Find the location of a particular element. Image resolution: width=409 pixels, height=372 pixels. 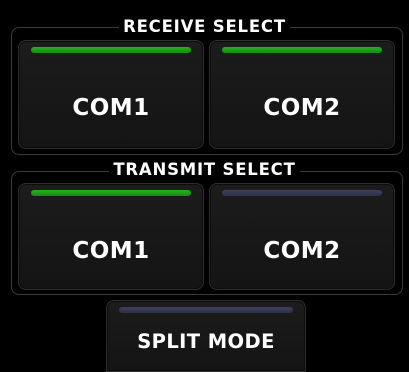

receive-select-title: RECEIVE SELECT is located at coordinates (204, 27).